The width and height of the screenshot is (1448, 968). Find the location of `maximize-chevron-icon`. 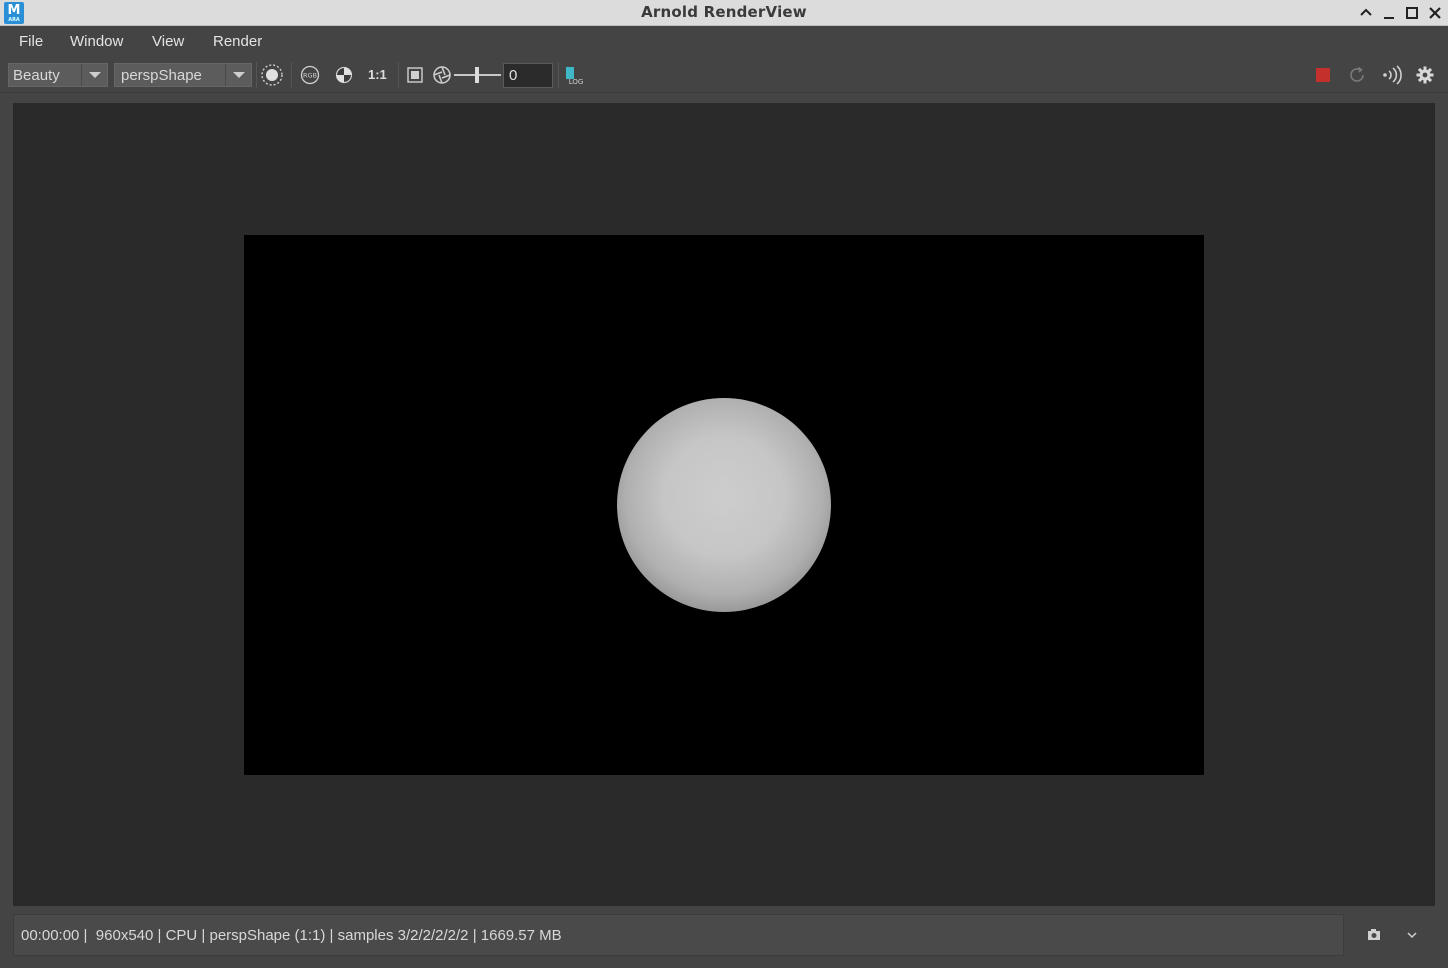

maximize-chevron-icon is located at coordinates (1366, 13).